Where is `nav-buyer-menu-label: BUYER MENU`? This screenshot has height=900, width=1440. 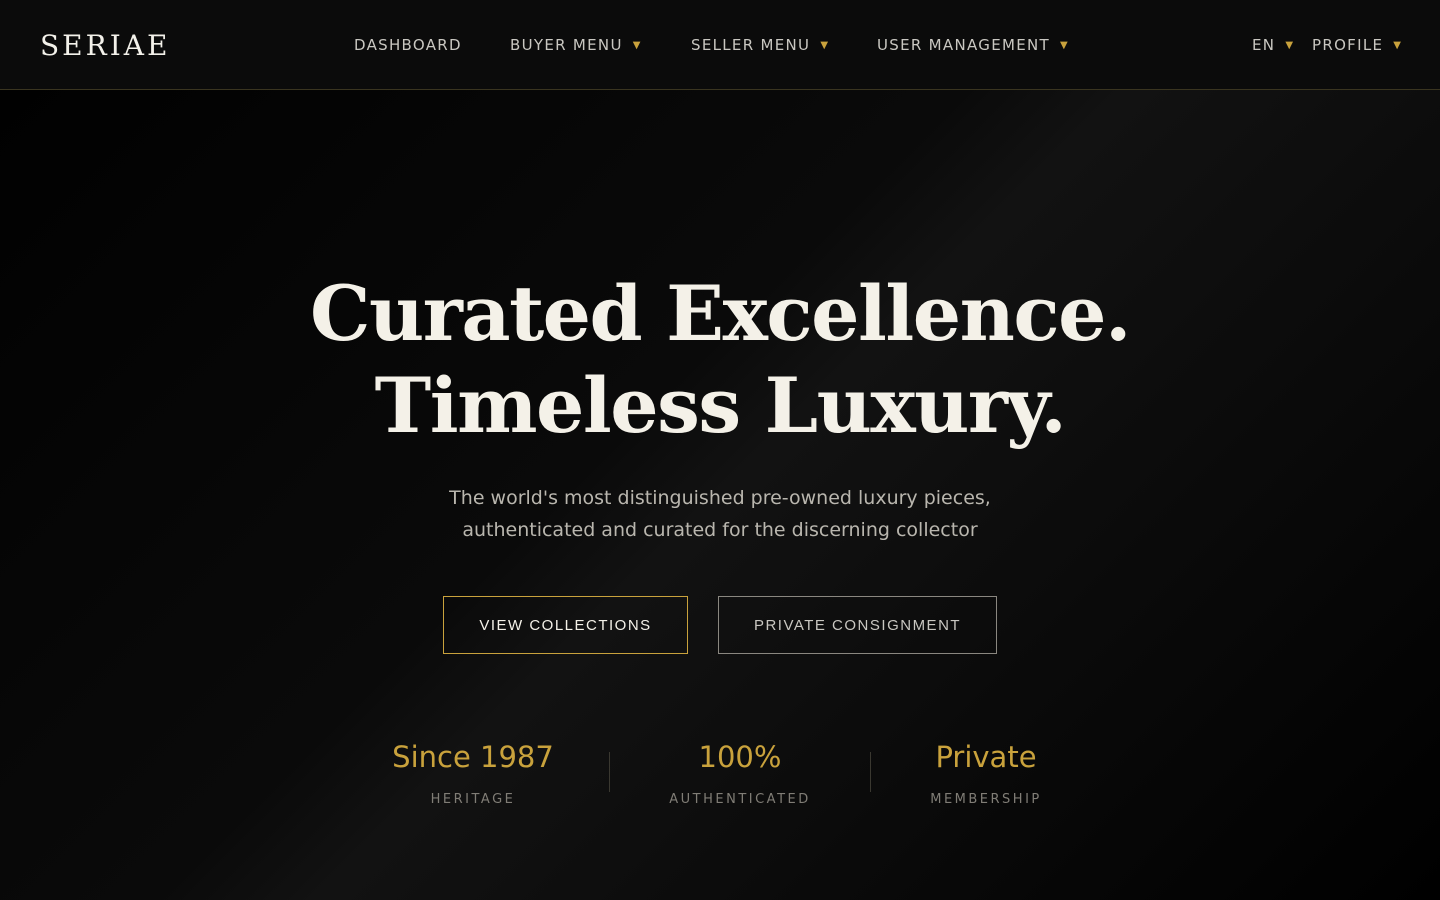 nav-buyer-menu-label: BUYER MENU is located at coordinates (566, 45).